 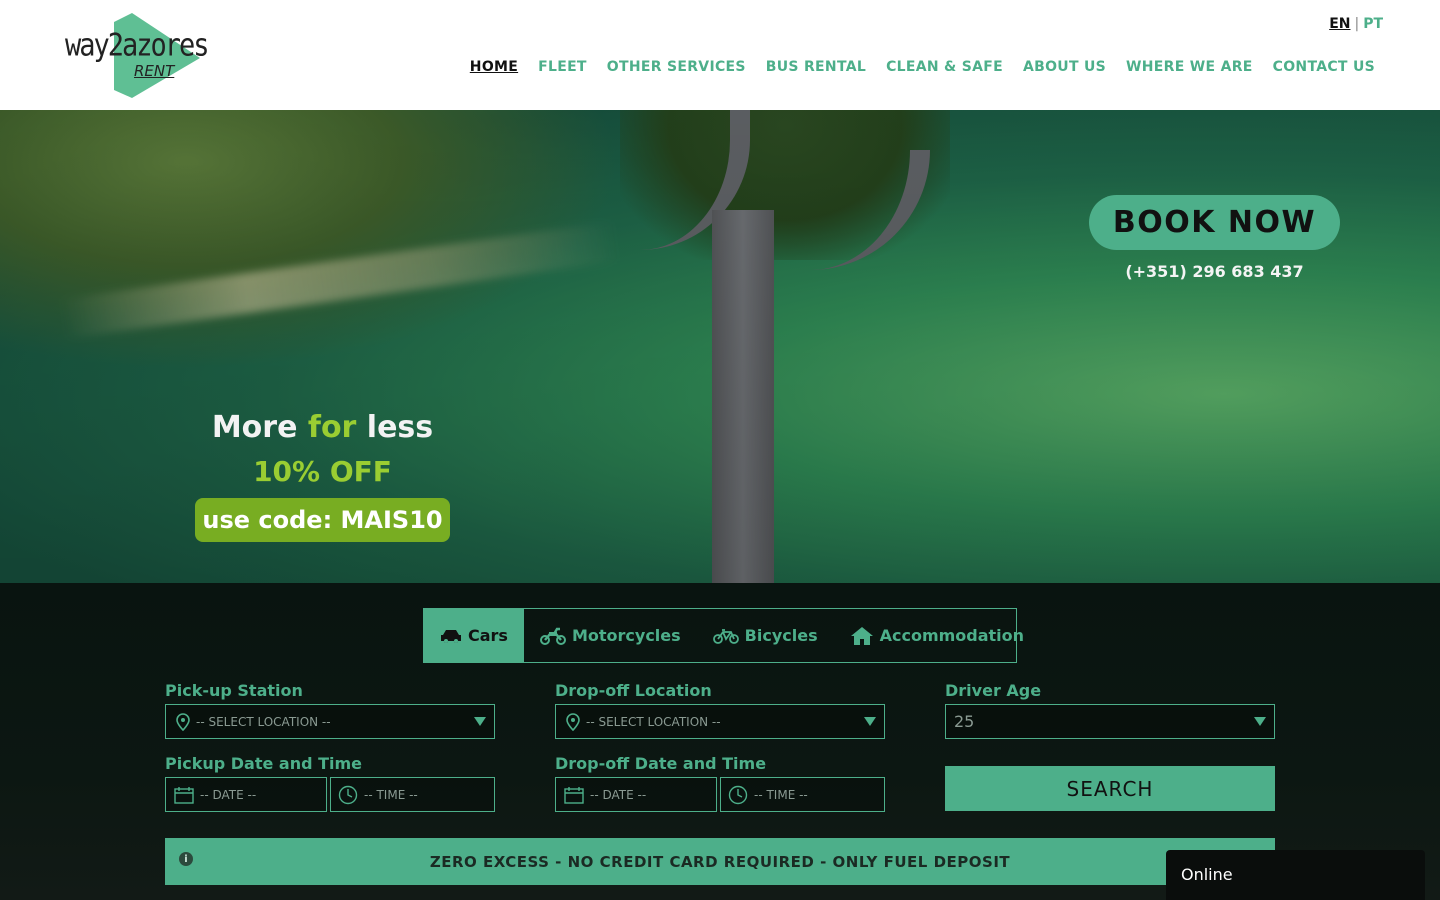 What do you see at coordinates (488, 635) in the screenshot?
I see `tab-cars-label: Cars` at bounding box center [488, 635].